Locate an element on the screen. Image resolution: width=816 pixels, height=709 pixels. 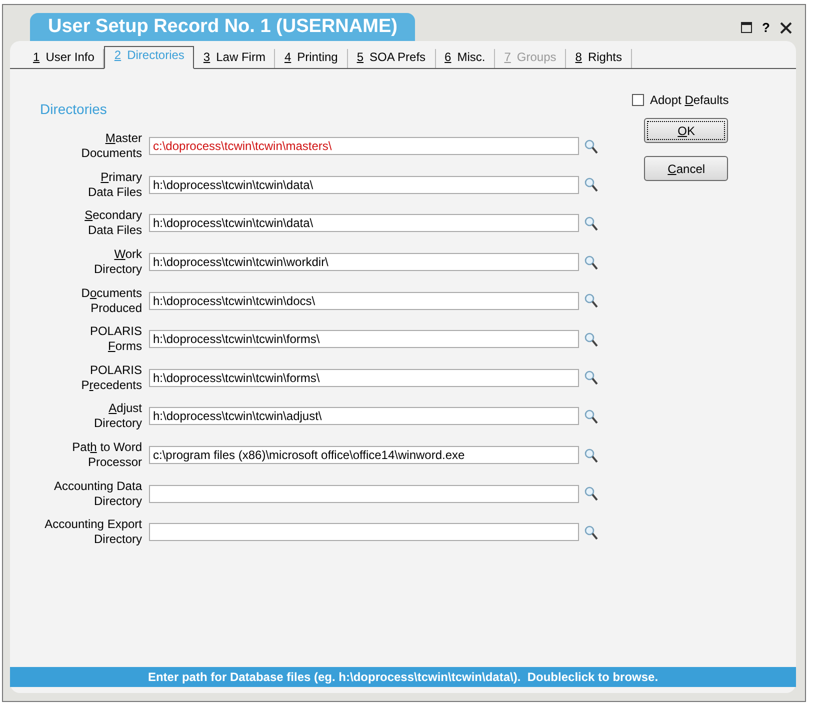
section-title: Directories is located at coordinates (74, 109).